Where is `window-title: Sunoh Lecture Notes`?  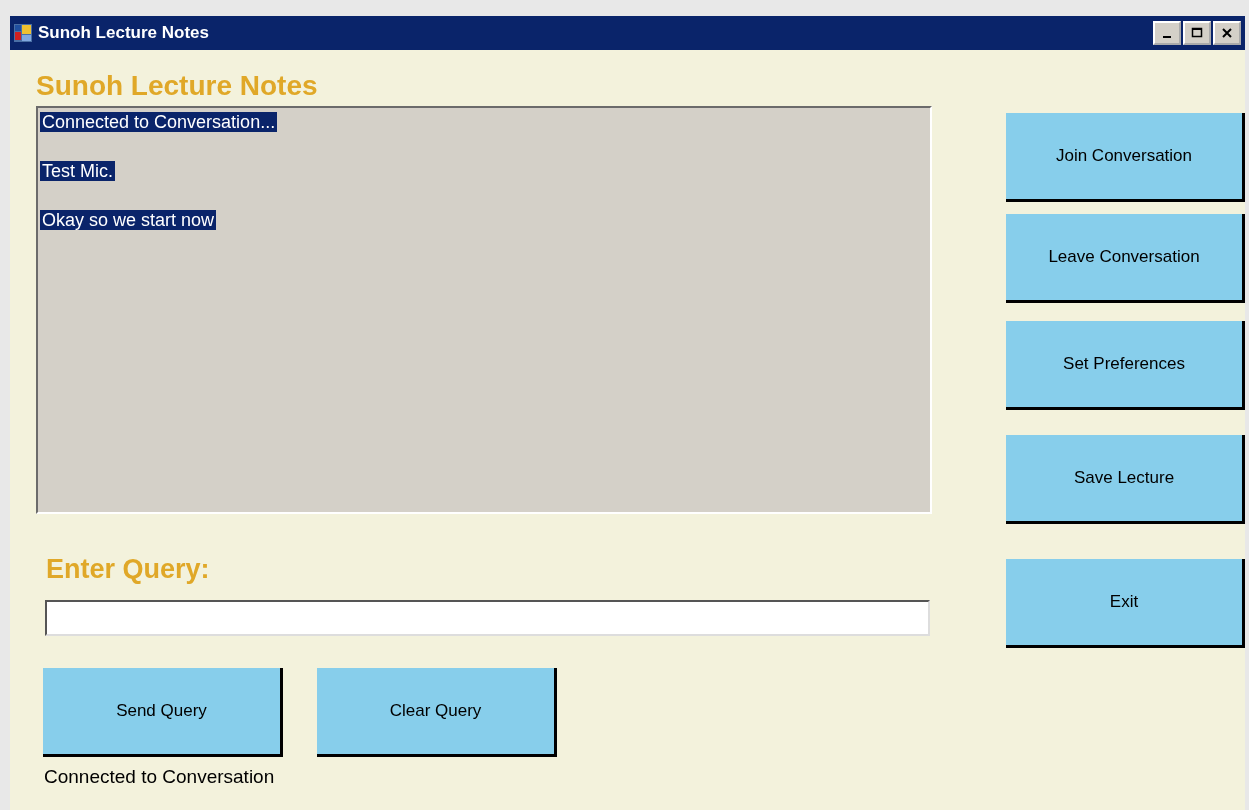 window-title: Sunoh Lecture Notes is located at coordinates (124, 33).